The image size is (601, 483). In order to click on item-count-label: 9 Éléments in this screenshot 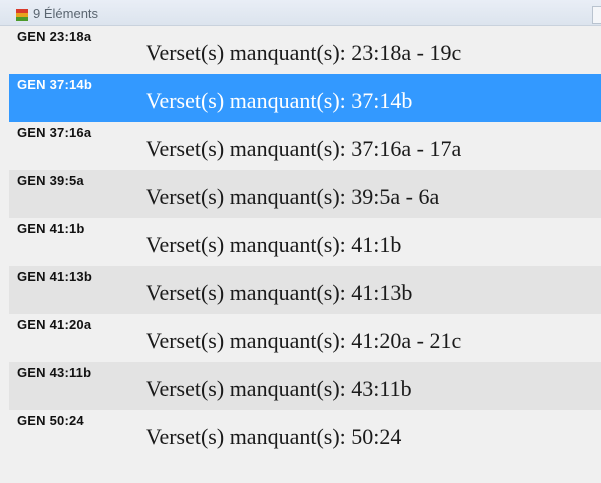, I will do `click(66, 13)`.